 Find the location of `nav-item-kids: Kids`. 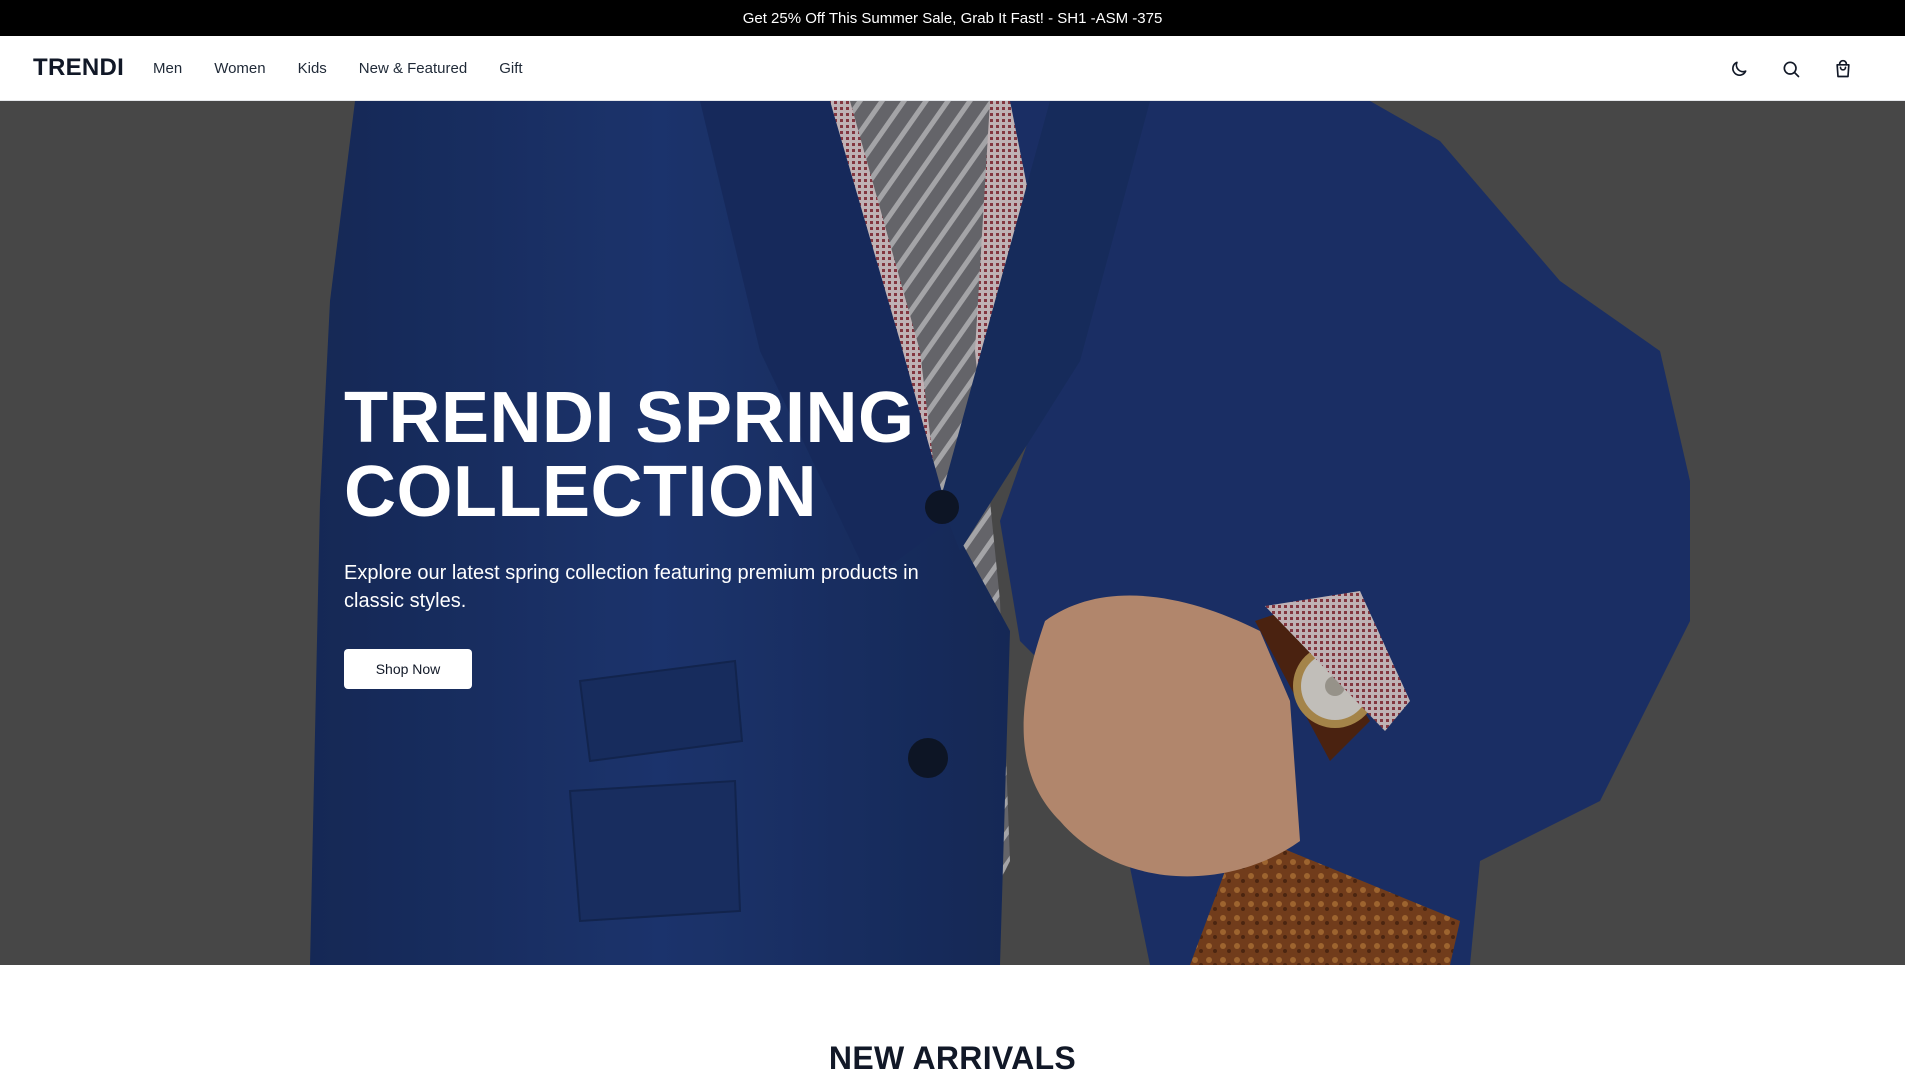

nav-item-kids: Kids is located at coordinates (312, 68).